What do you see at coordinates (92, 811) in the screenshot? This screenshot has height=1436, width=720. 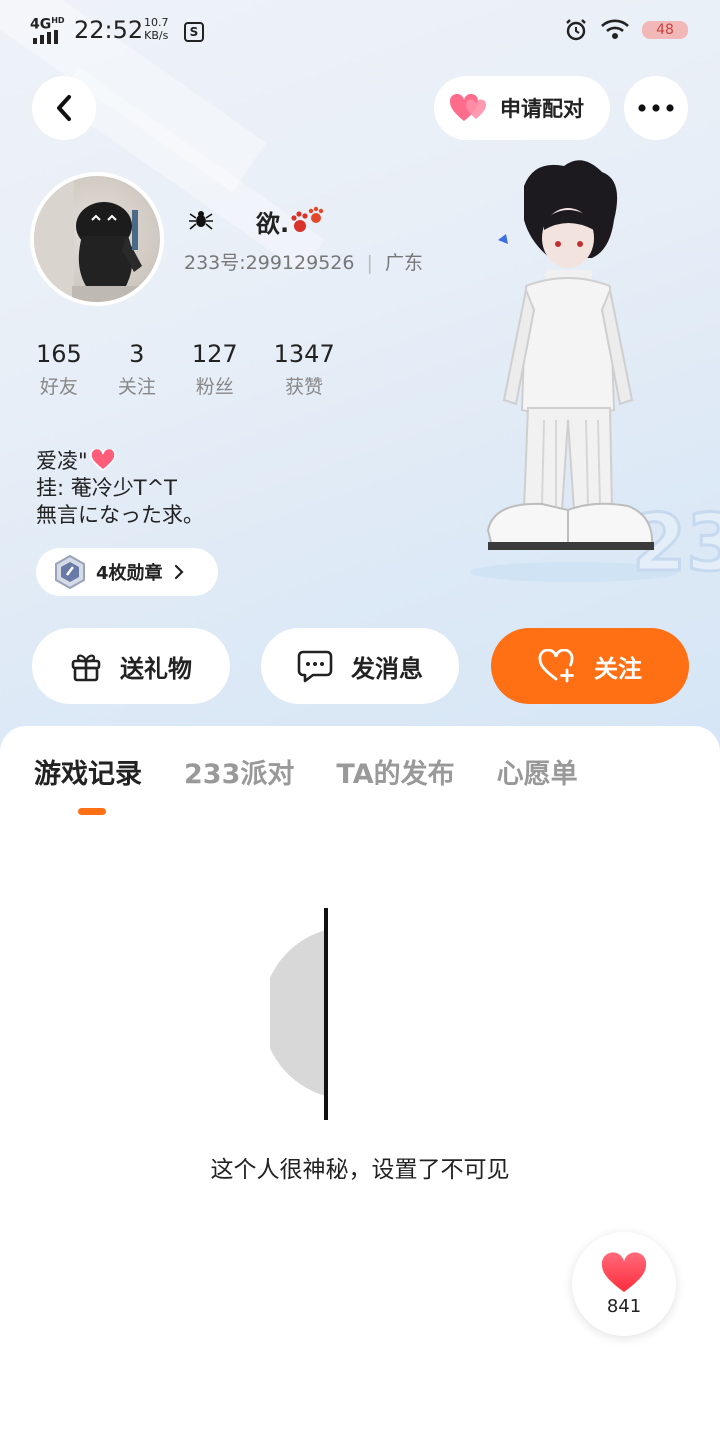 I see `active-tab-indicator` at bounding box center [92, 811].